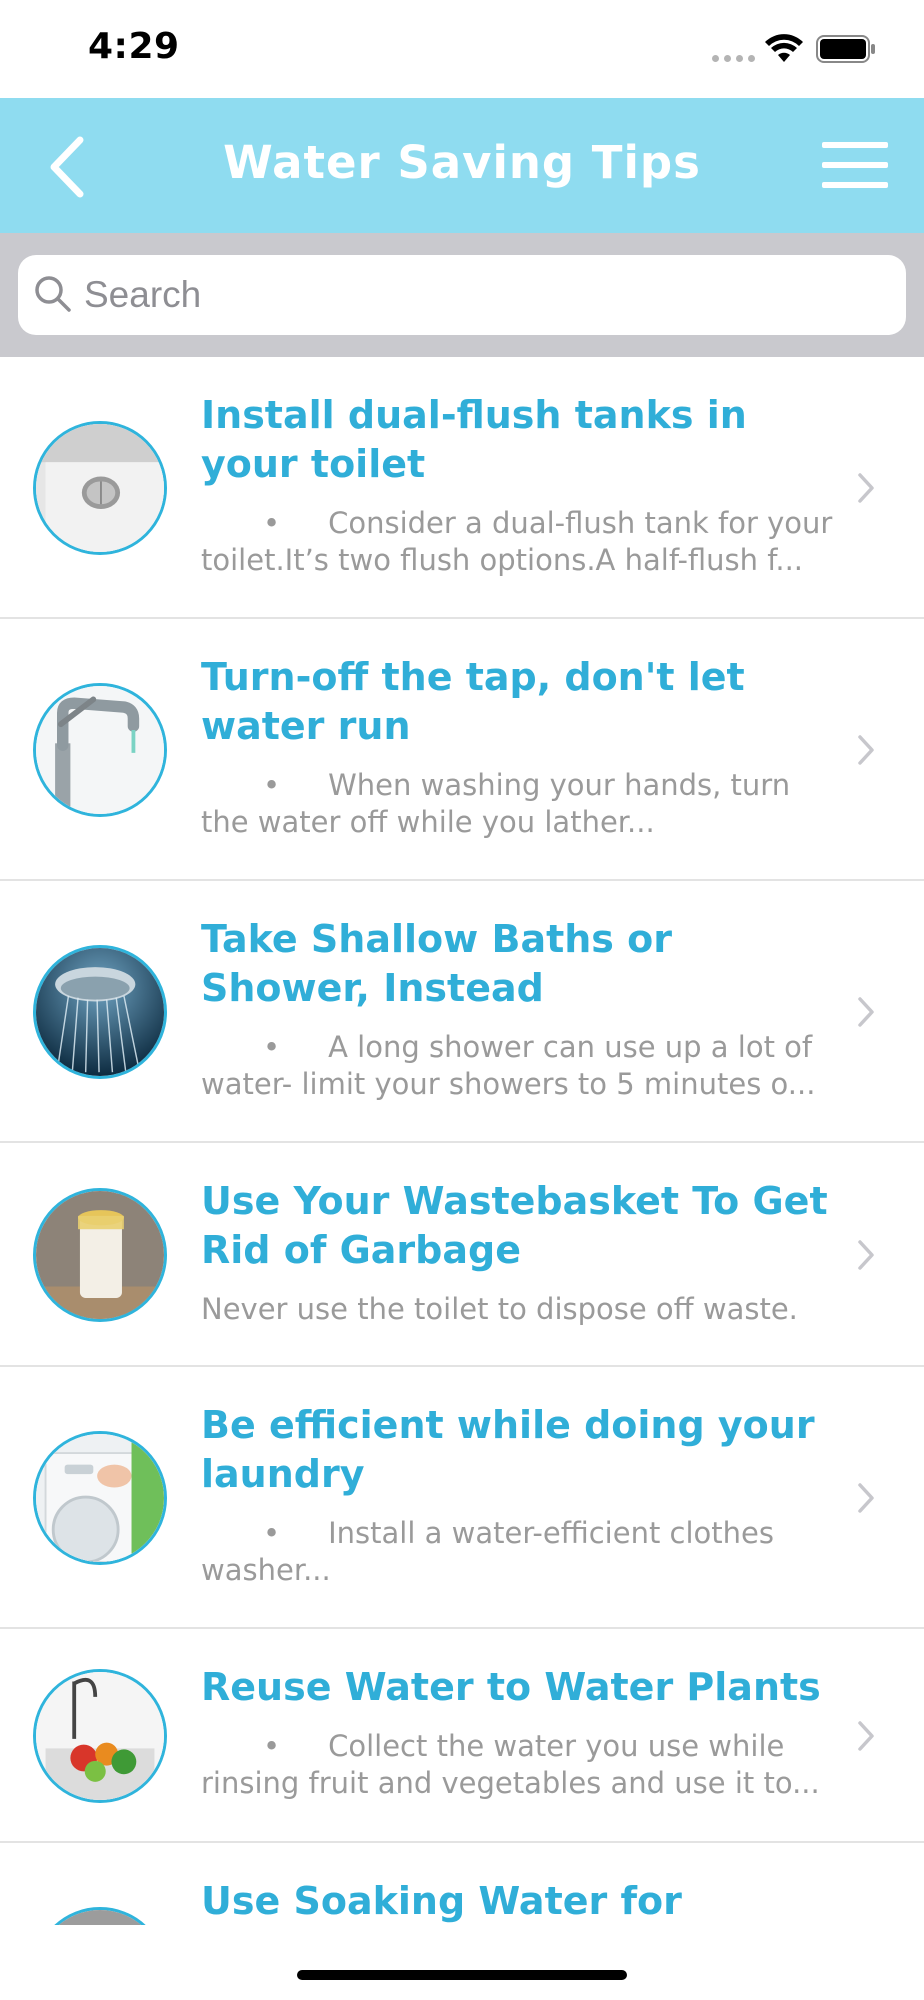 This screenshot has width=924, height=2000. What do you see at coordinates (100, 1012) in the screenshot?
I see `shower-head-image` at bounding box center [100, 1012].